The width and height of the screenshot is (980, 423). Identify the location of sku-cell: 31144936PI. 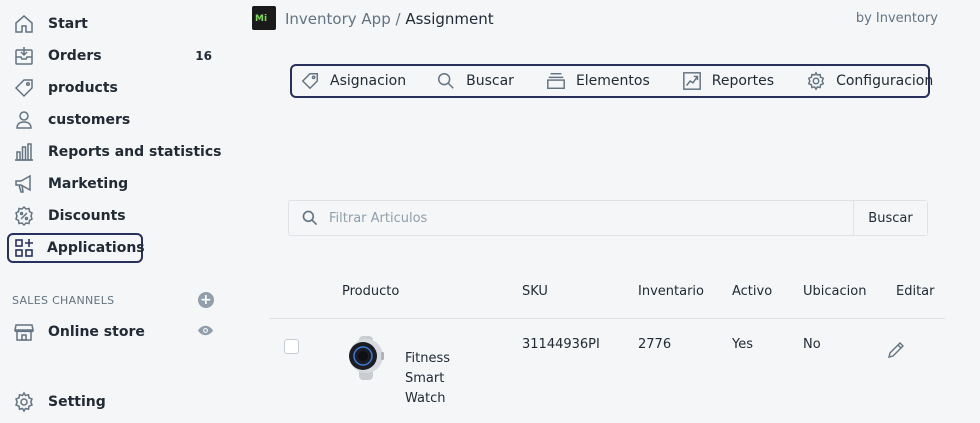
(561, 344).